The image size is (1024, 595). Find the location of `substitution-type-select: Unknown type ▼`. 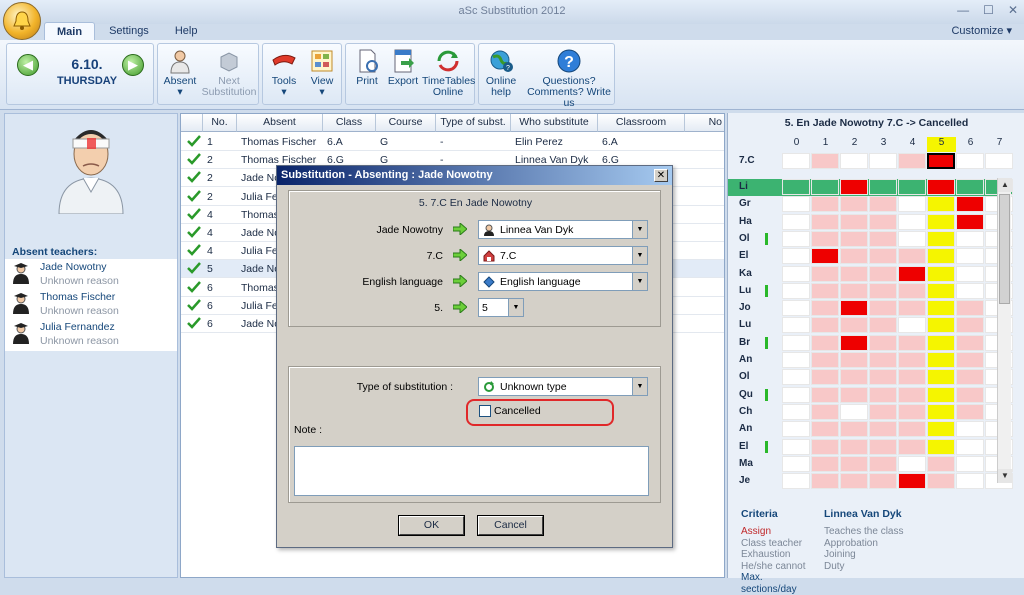

substitution-type-select: Unknown type ▼ is located at coordinates (563, 386).